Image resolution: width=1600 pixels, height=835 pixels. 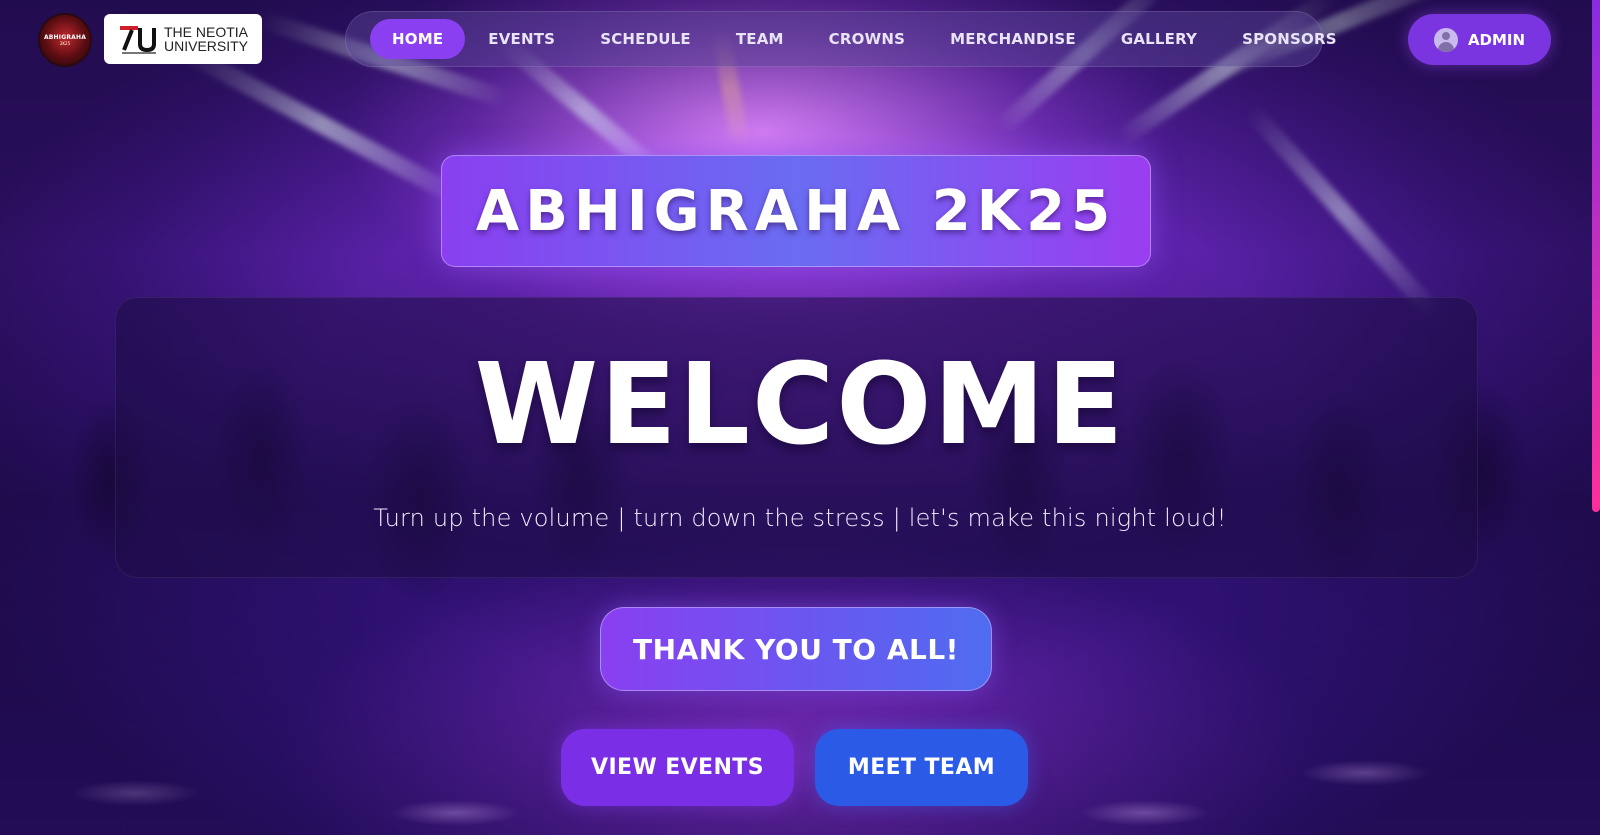 I want to click on university-name-line1: THE NEOTIA, so click(x=206, y=32).